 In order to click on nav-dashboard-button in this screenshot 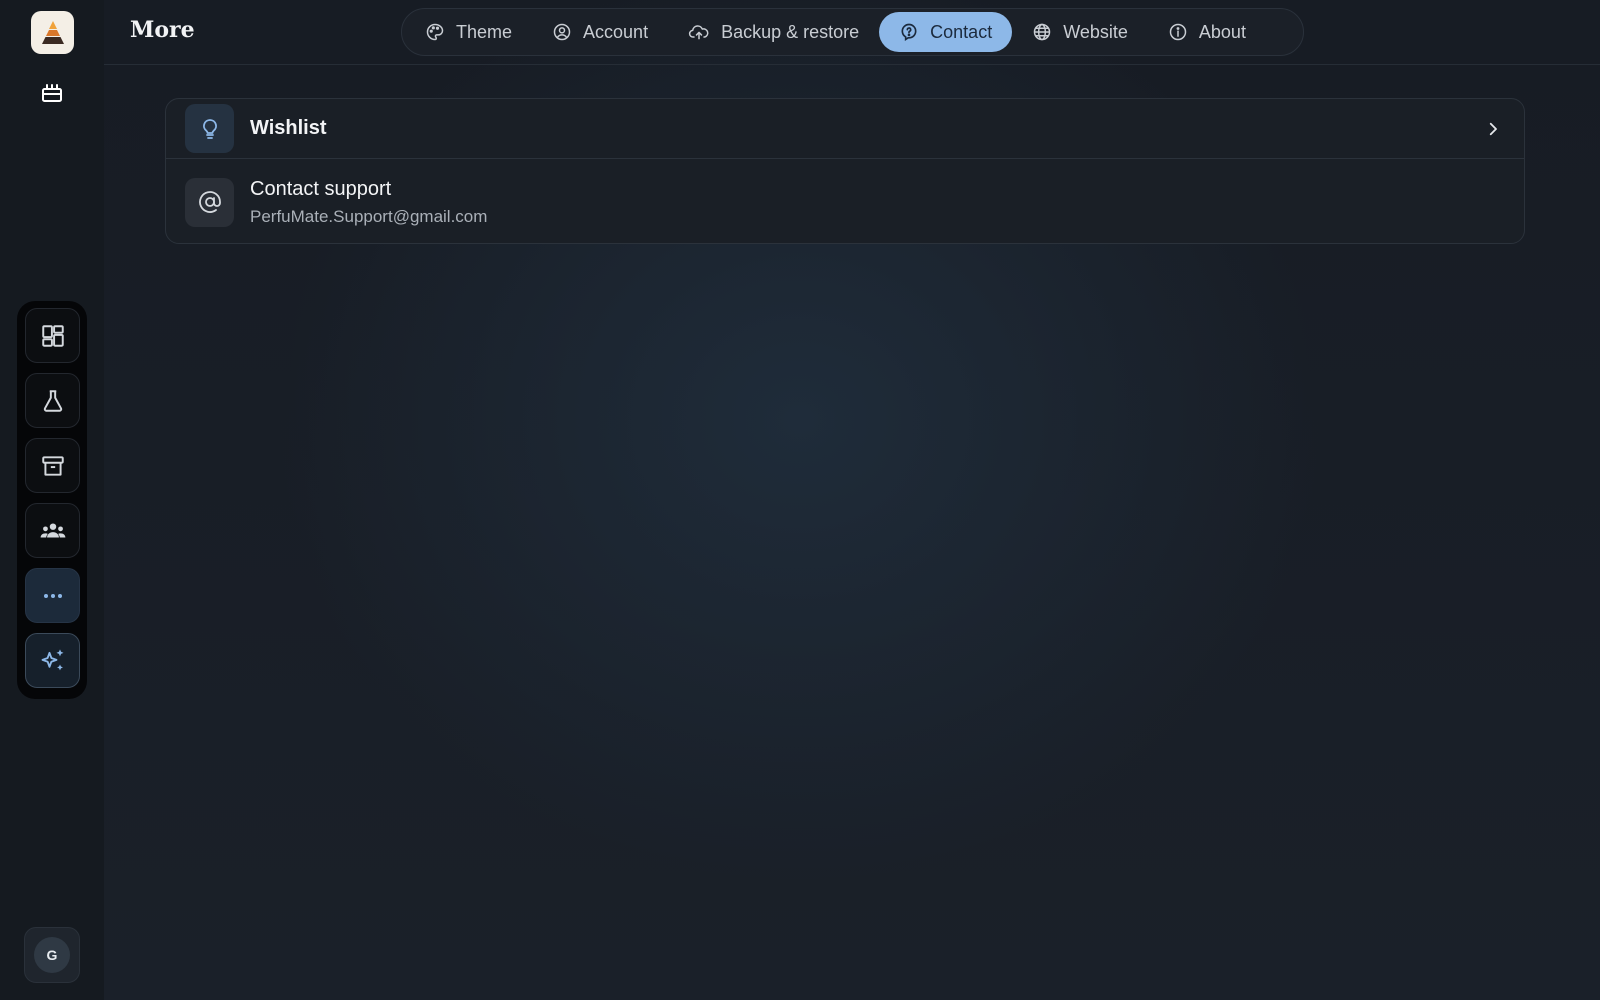, I will do `click(52, 335)`.